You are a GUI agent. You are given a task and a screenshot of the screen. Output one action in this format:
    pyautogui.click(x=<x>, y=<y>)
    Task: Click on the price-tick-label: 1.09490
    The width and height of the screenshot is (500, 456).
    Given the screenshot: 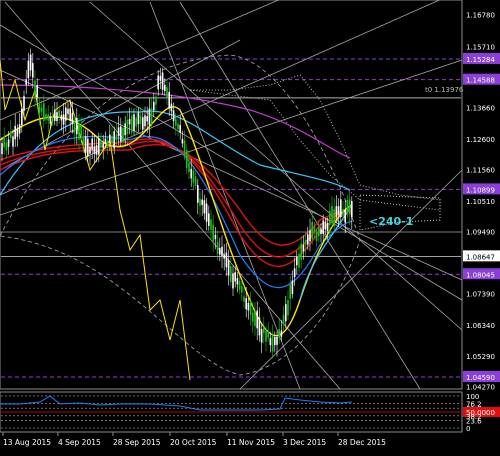 What is the action you would take?
    pyautogui.click(x=480, y=232)
    